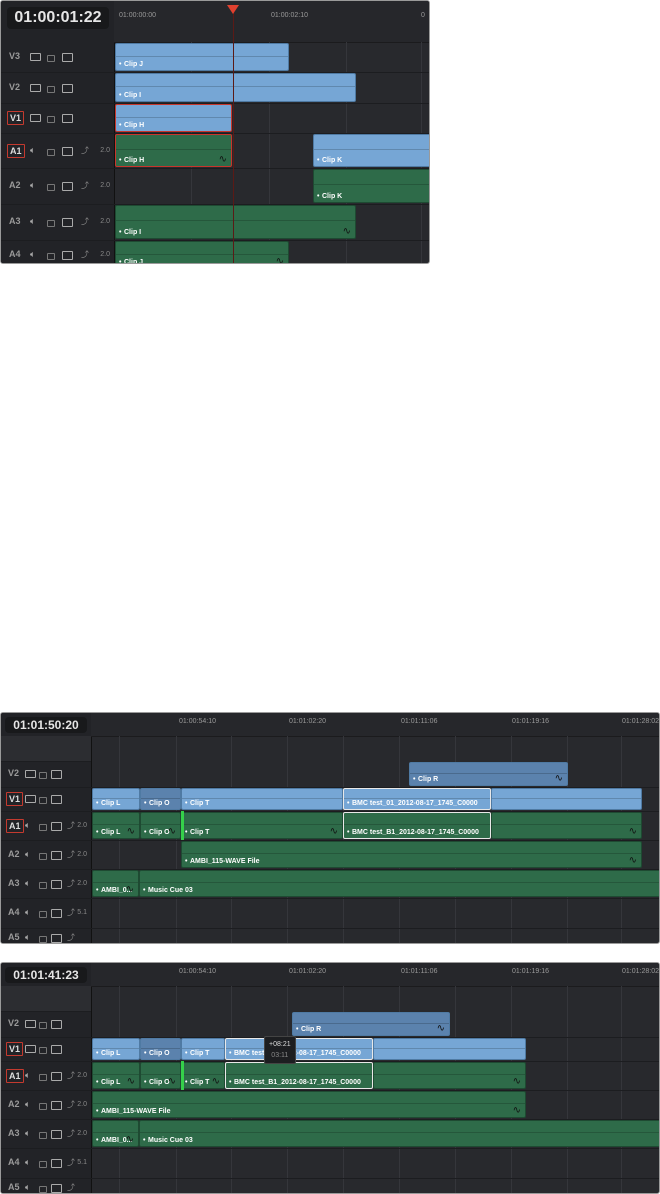 This screenshot has height=1194, width=660. I want to click on video-clip: • Clip I, so click(235, 87).